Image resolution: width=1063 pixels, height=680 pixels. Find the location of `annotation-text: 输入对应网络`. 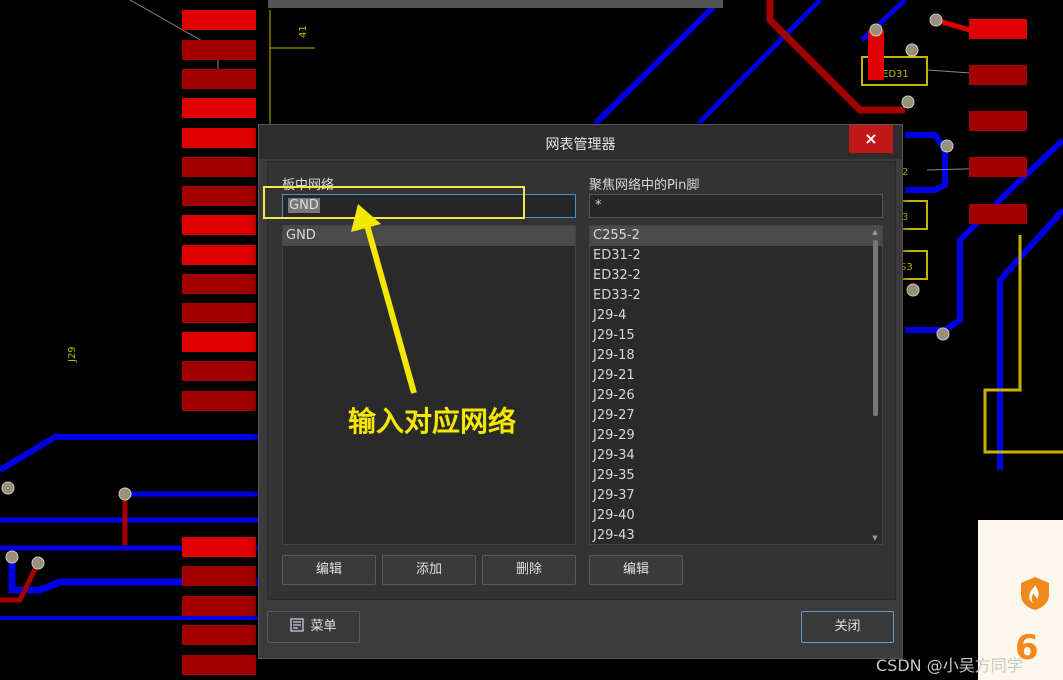

annotation-text: 输入对应网络 is located at coordinates (432, 421).